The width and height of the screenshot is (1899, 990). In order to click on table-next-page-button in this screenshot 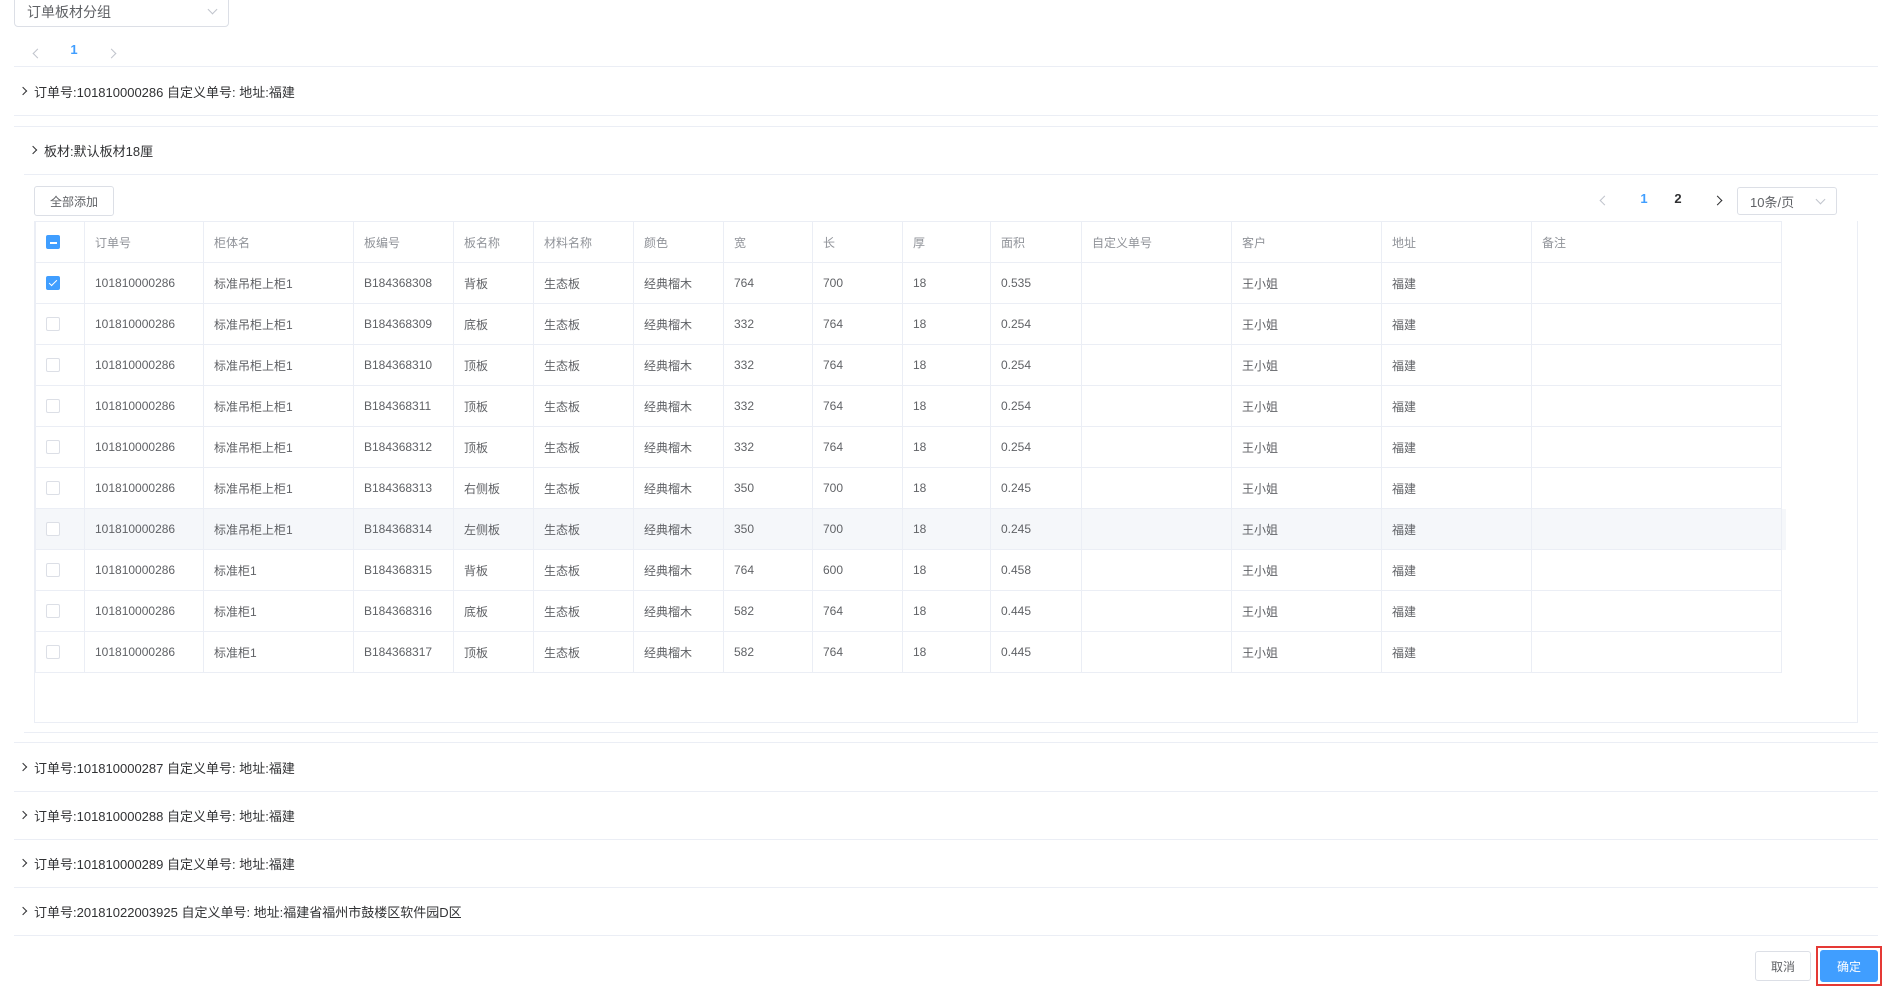, I will do `click(1717, 200)`.